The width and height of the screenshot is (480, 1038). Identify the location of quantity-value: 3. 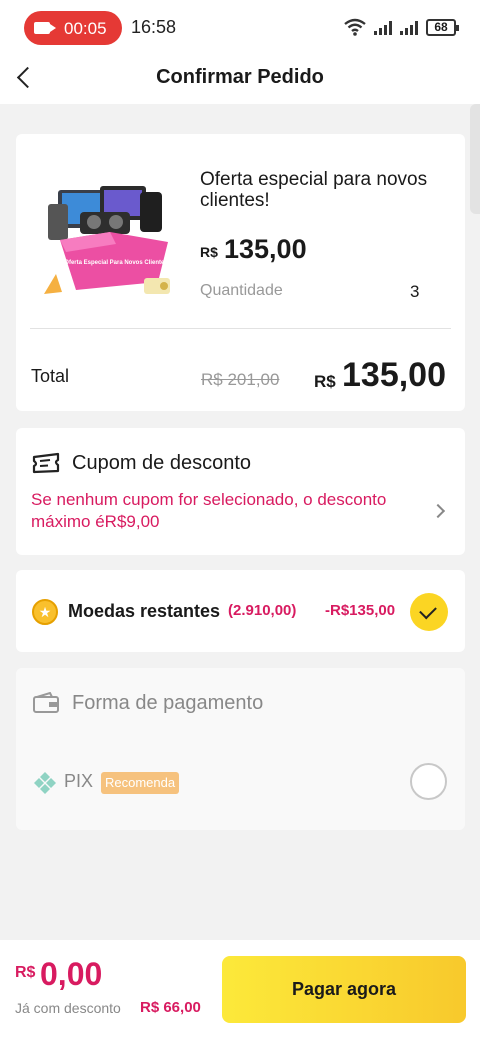
(415, 291).